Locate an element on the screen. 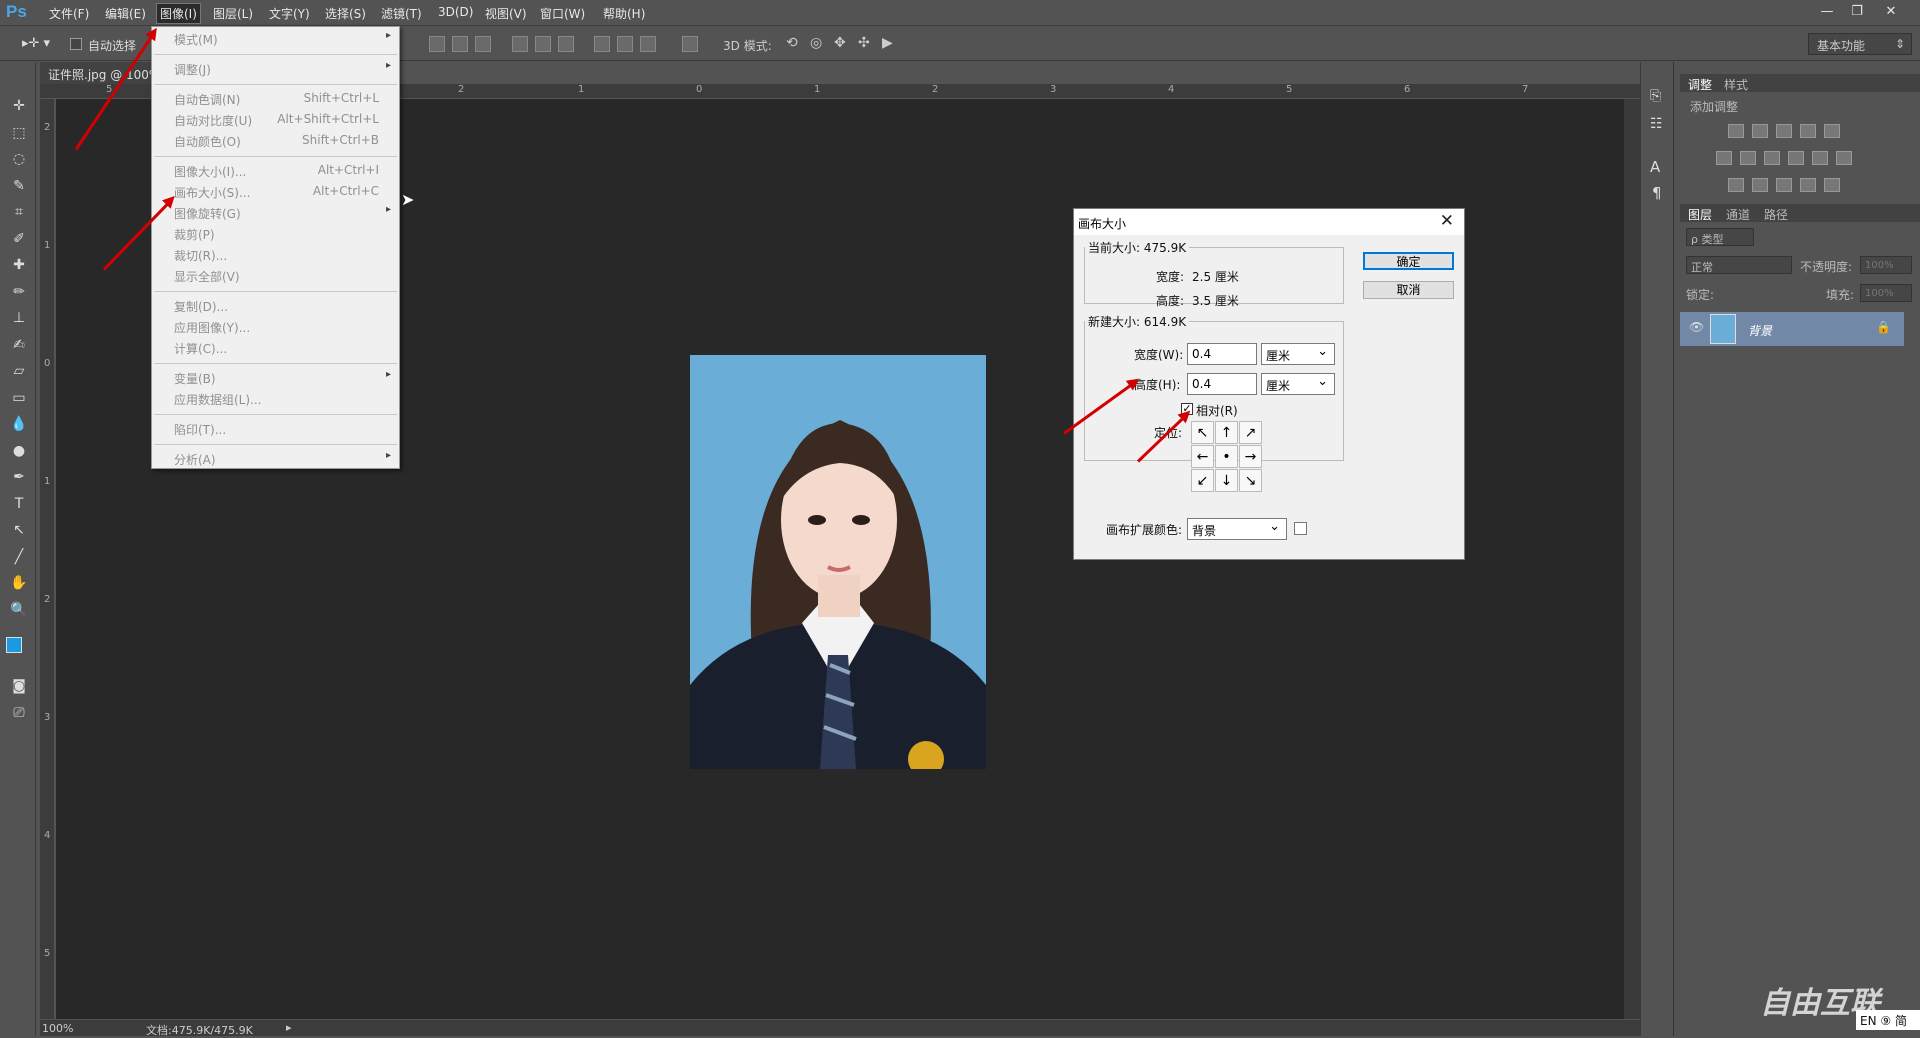 The height and width of the screenshot is (1038, 1920). image-menu-item: 图像大小(I)... Alt+Ctrl+I is located at coordinates (275, 171).